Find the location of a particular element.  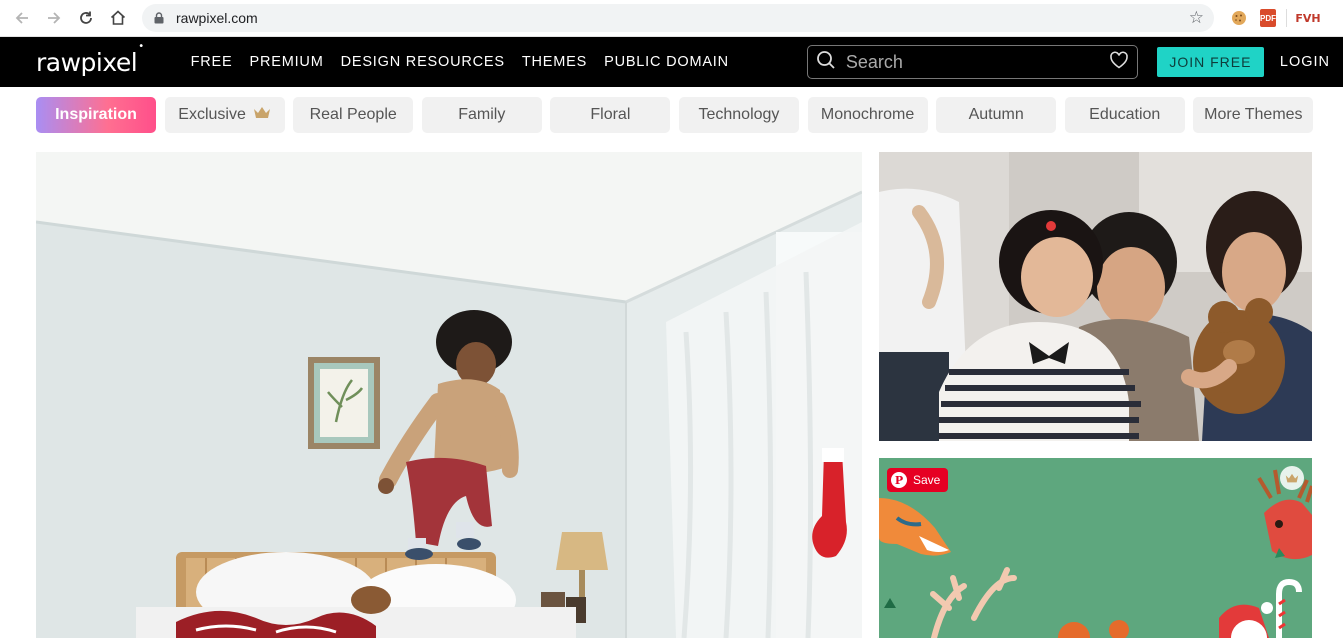

photo-family-laughing is located at coordinates (1095, 296).